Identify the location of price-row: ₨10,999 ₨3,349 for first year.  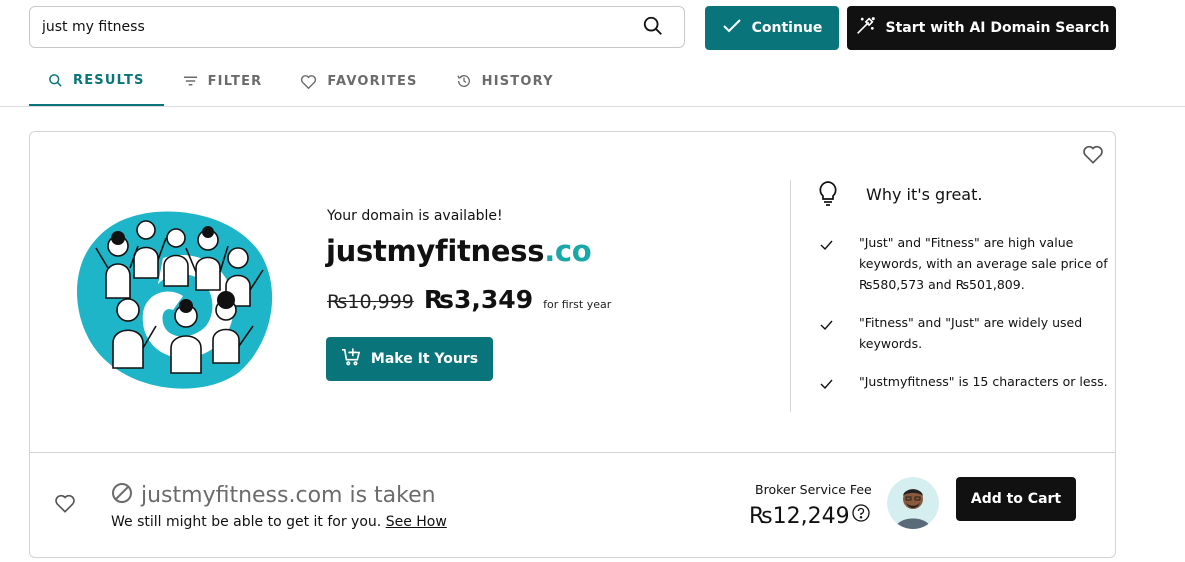
(469, 299).